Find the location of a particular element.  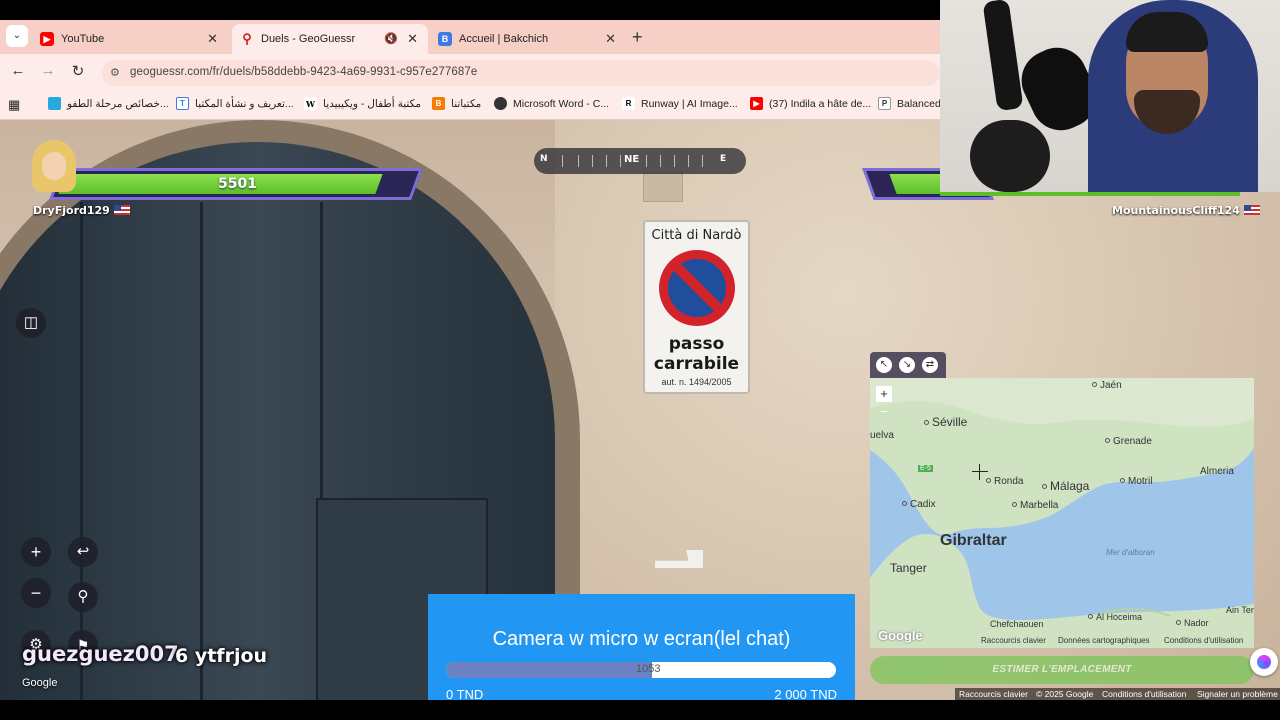

map-label: Málaga is located at coordinates (1065, 486).